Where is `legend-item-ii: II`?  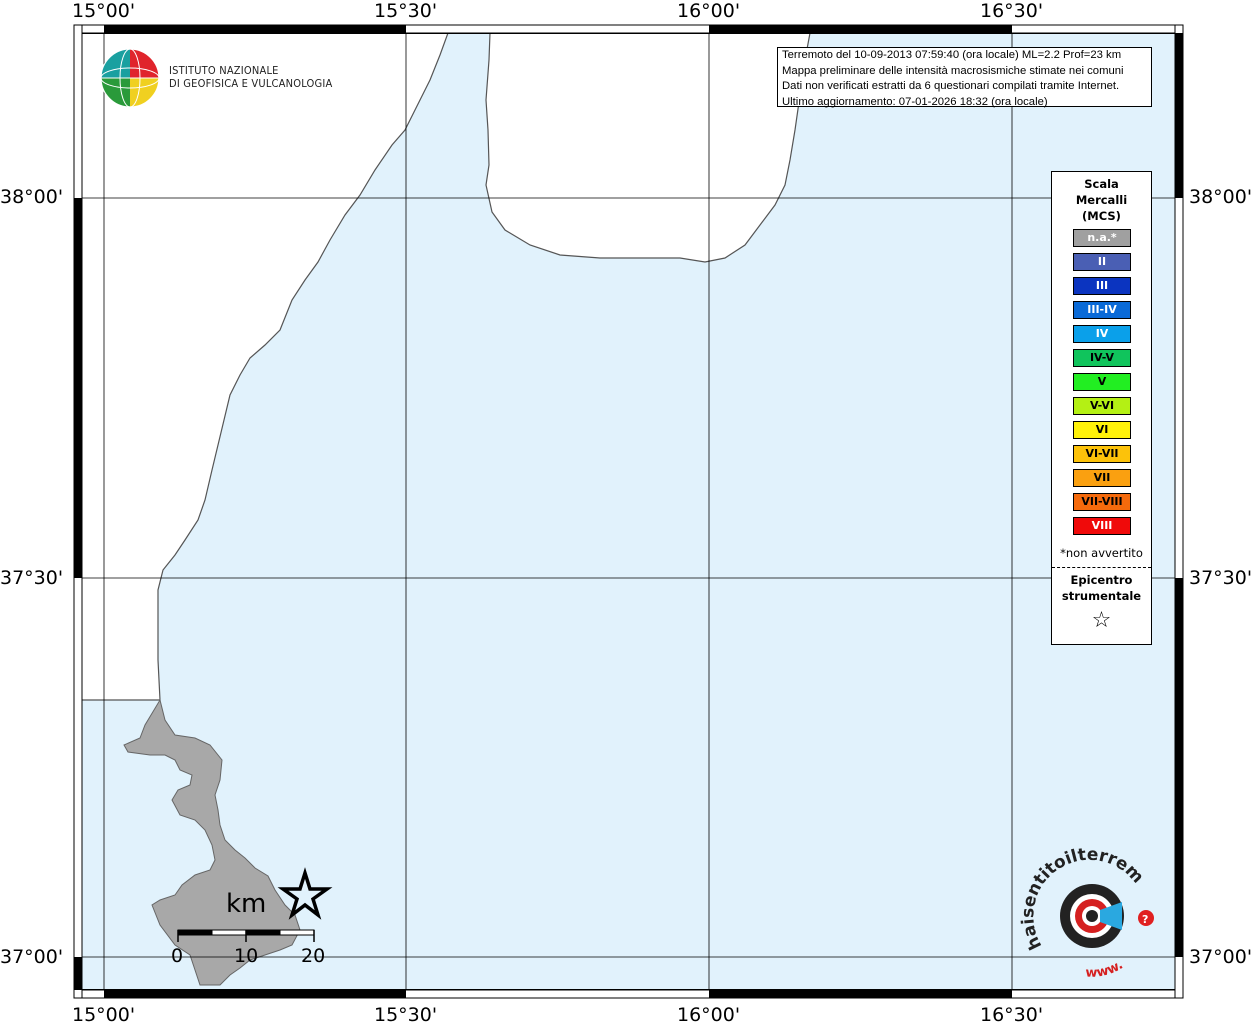 legend-item-ii: II is located at coordinates (1102, 262).